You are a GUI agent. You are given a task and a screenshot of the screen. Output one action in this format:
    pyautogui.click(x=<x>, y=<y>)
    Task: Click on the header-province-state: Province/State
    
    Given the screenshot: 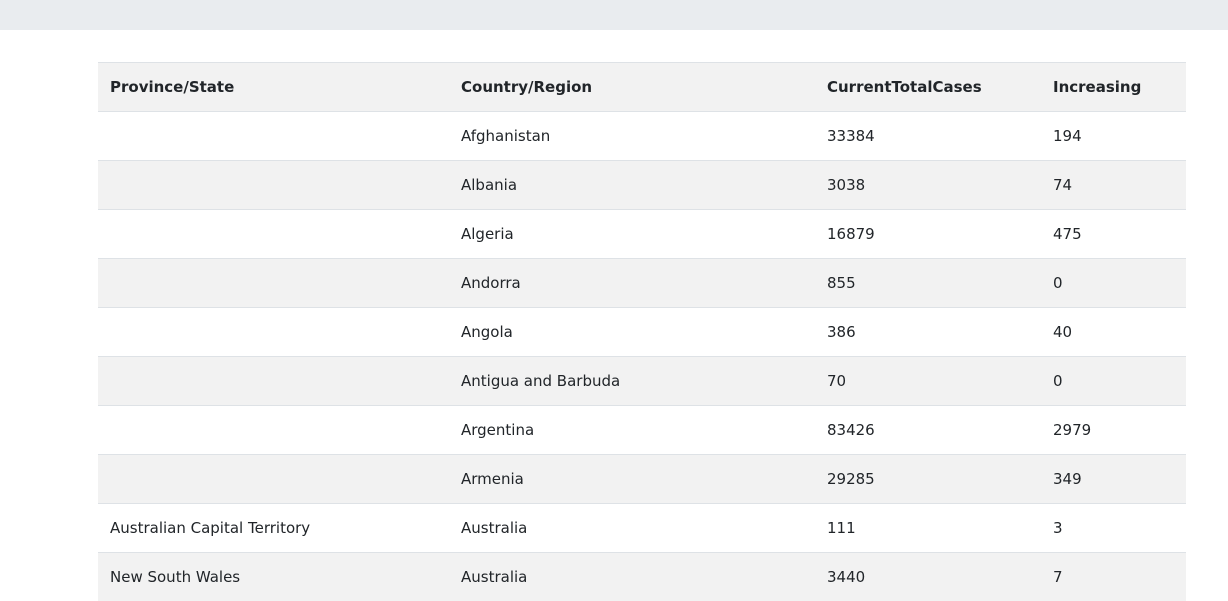 What is the action you would take?
    pyautogui.click(x=273, y=87)
    